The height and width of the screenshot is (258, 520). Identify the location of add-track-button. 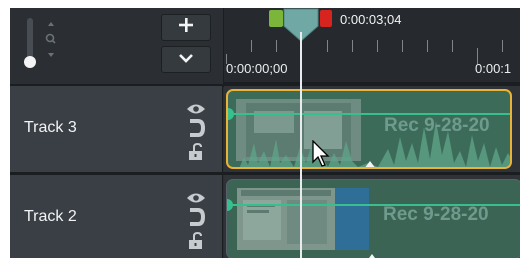
(186, 27).